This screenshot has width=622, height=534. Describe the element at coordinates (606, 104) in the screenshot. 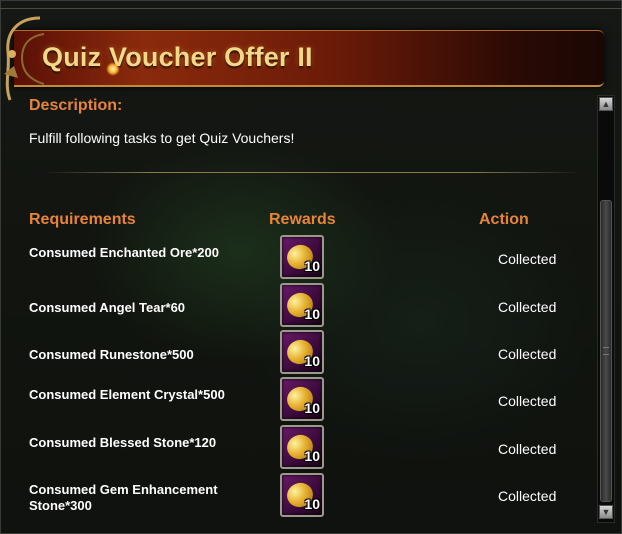

I see `scroll-up-button: ▲` at that location.